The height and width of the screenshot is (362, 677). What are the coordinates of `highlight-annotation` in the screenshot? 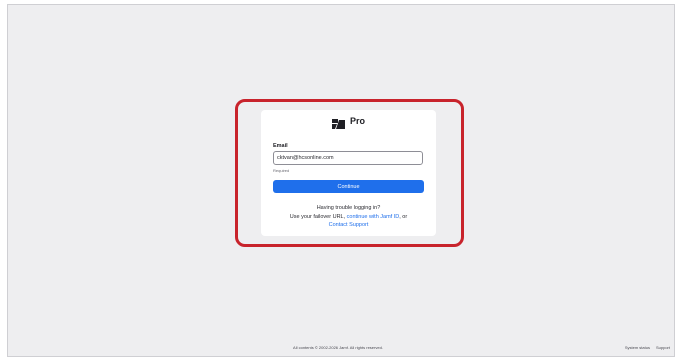 It's located at (349, 173).